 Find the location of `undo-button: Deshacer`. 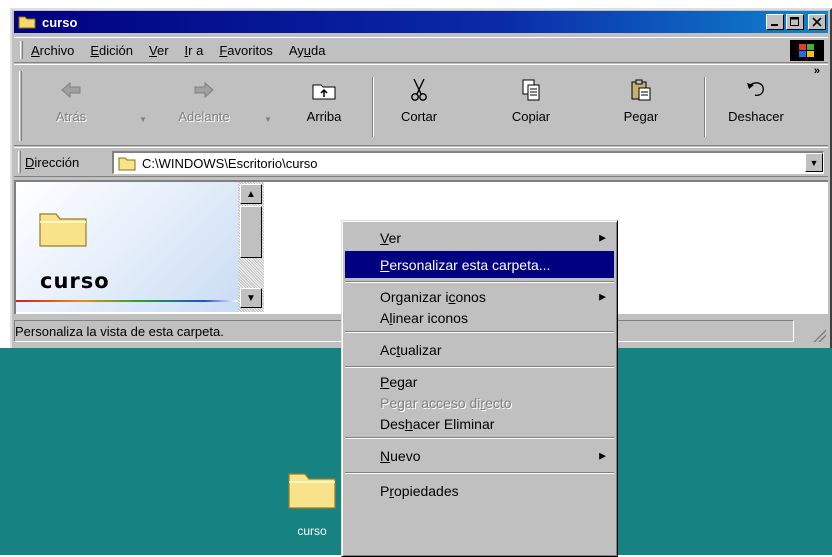

undo-button: Deshacer is located at coordinates (756, 108).